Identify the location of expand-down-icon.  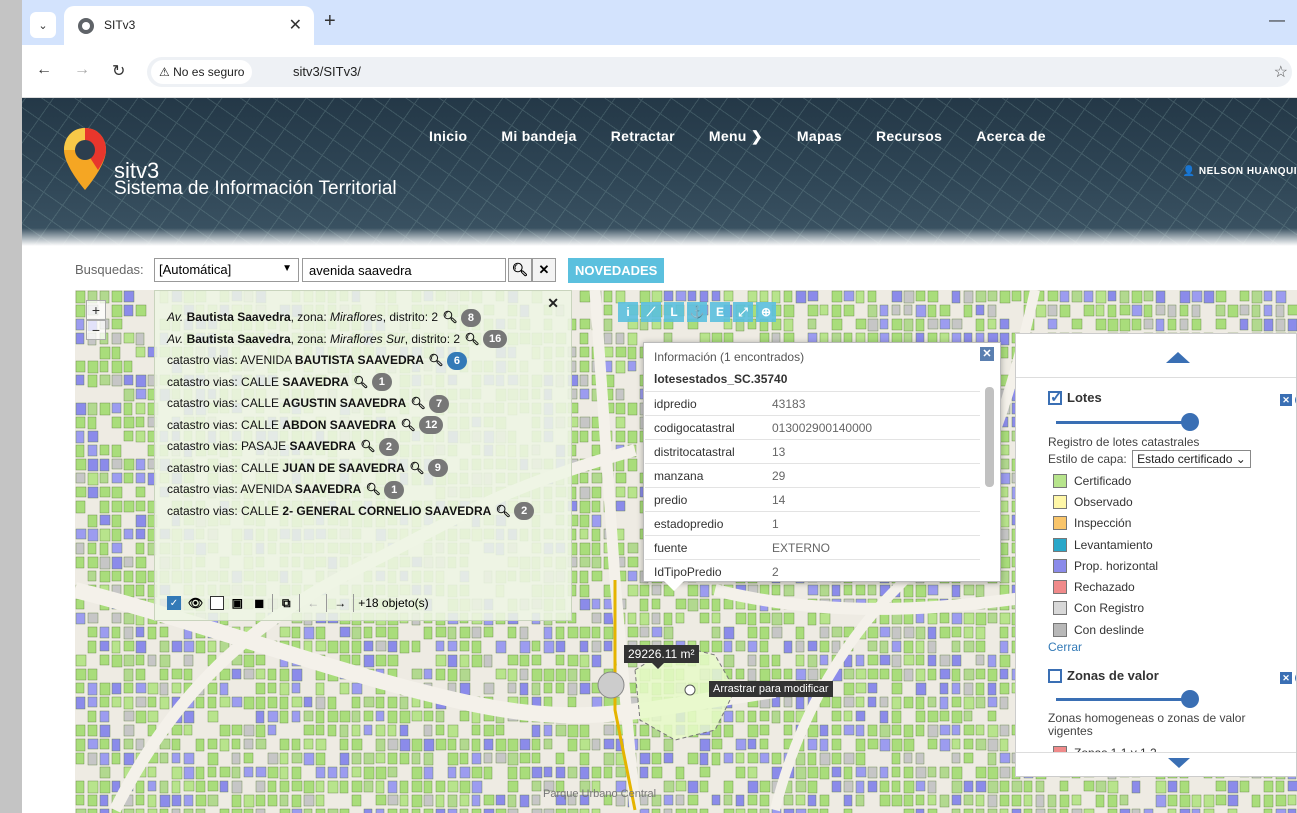
(1179, 763).